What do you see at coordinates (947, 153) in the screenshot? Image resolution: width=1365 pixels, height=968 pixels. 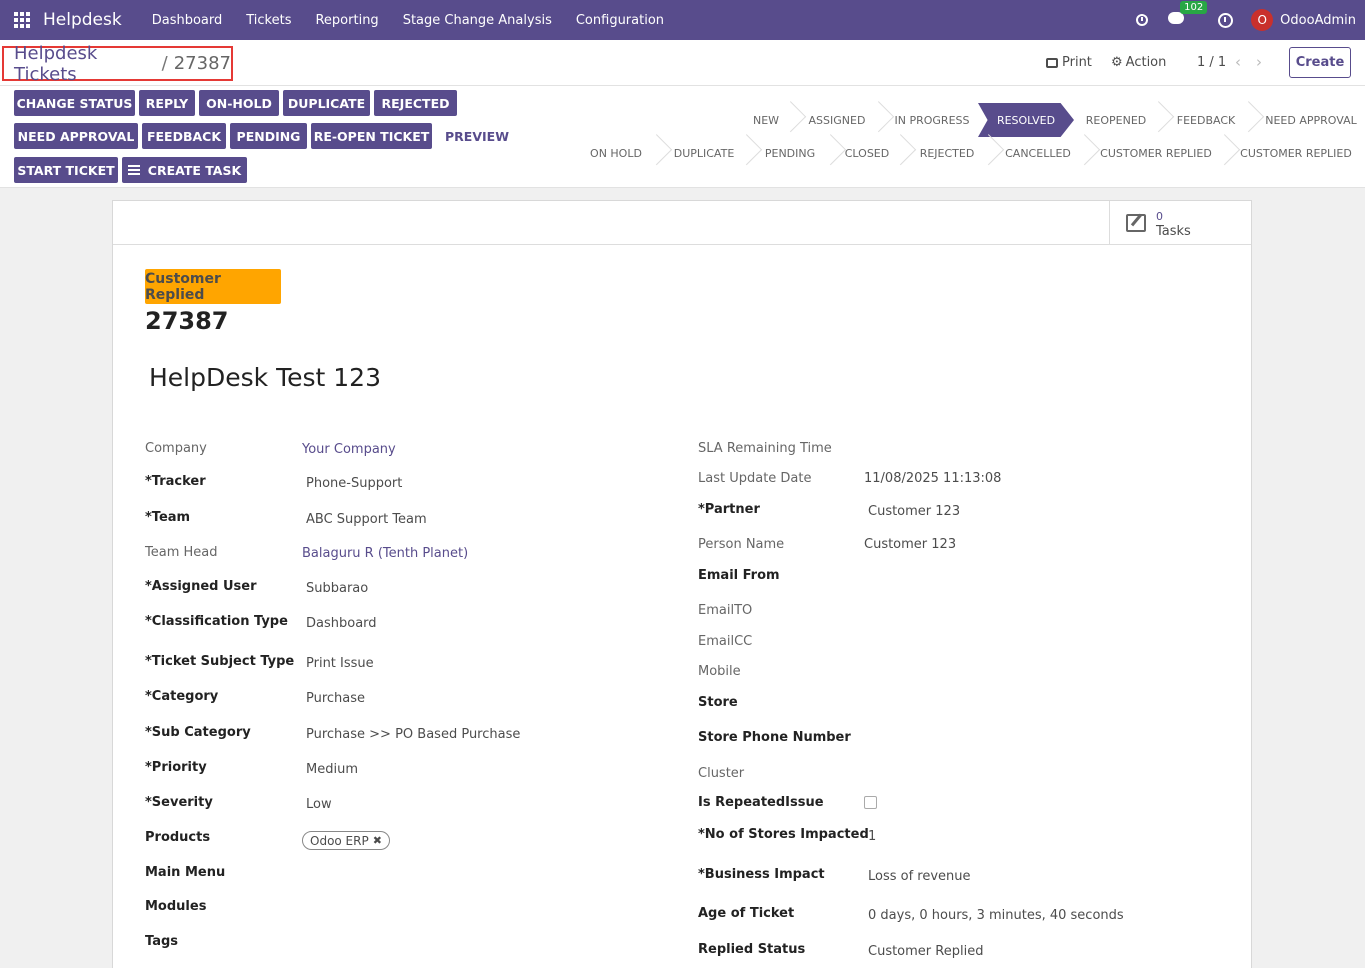 I see `stage-rejected: REJECTED` at bounding box center [947, 153].